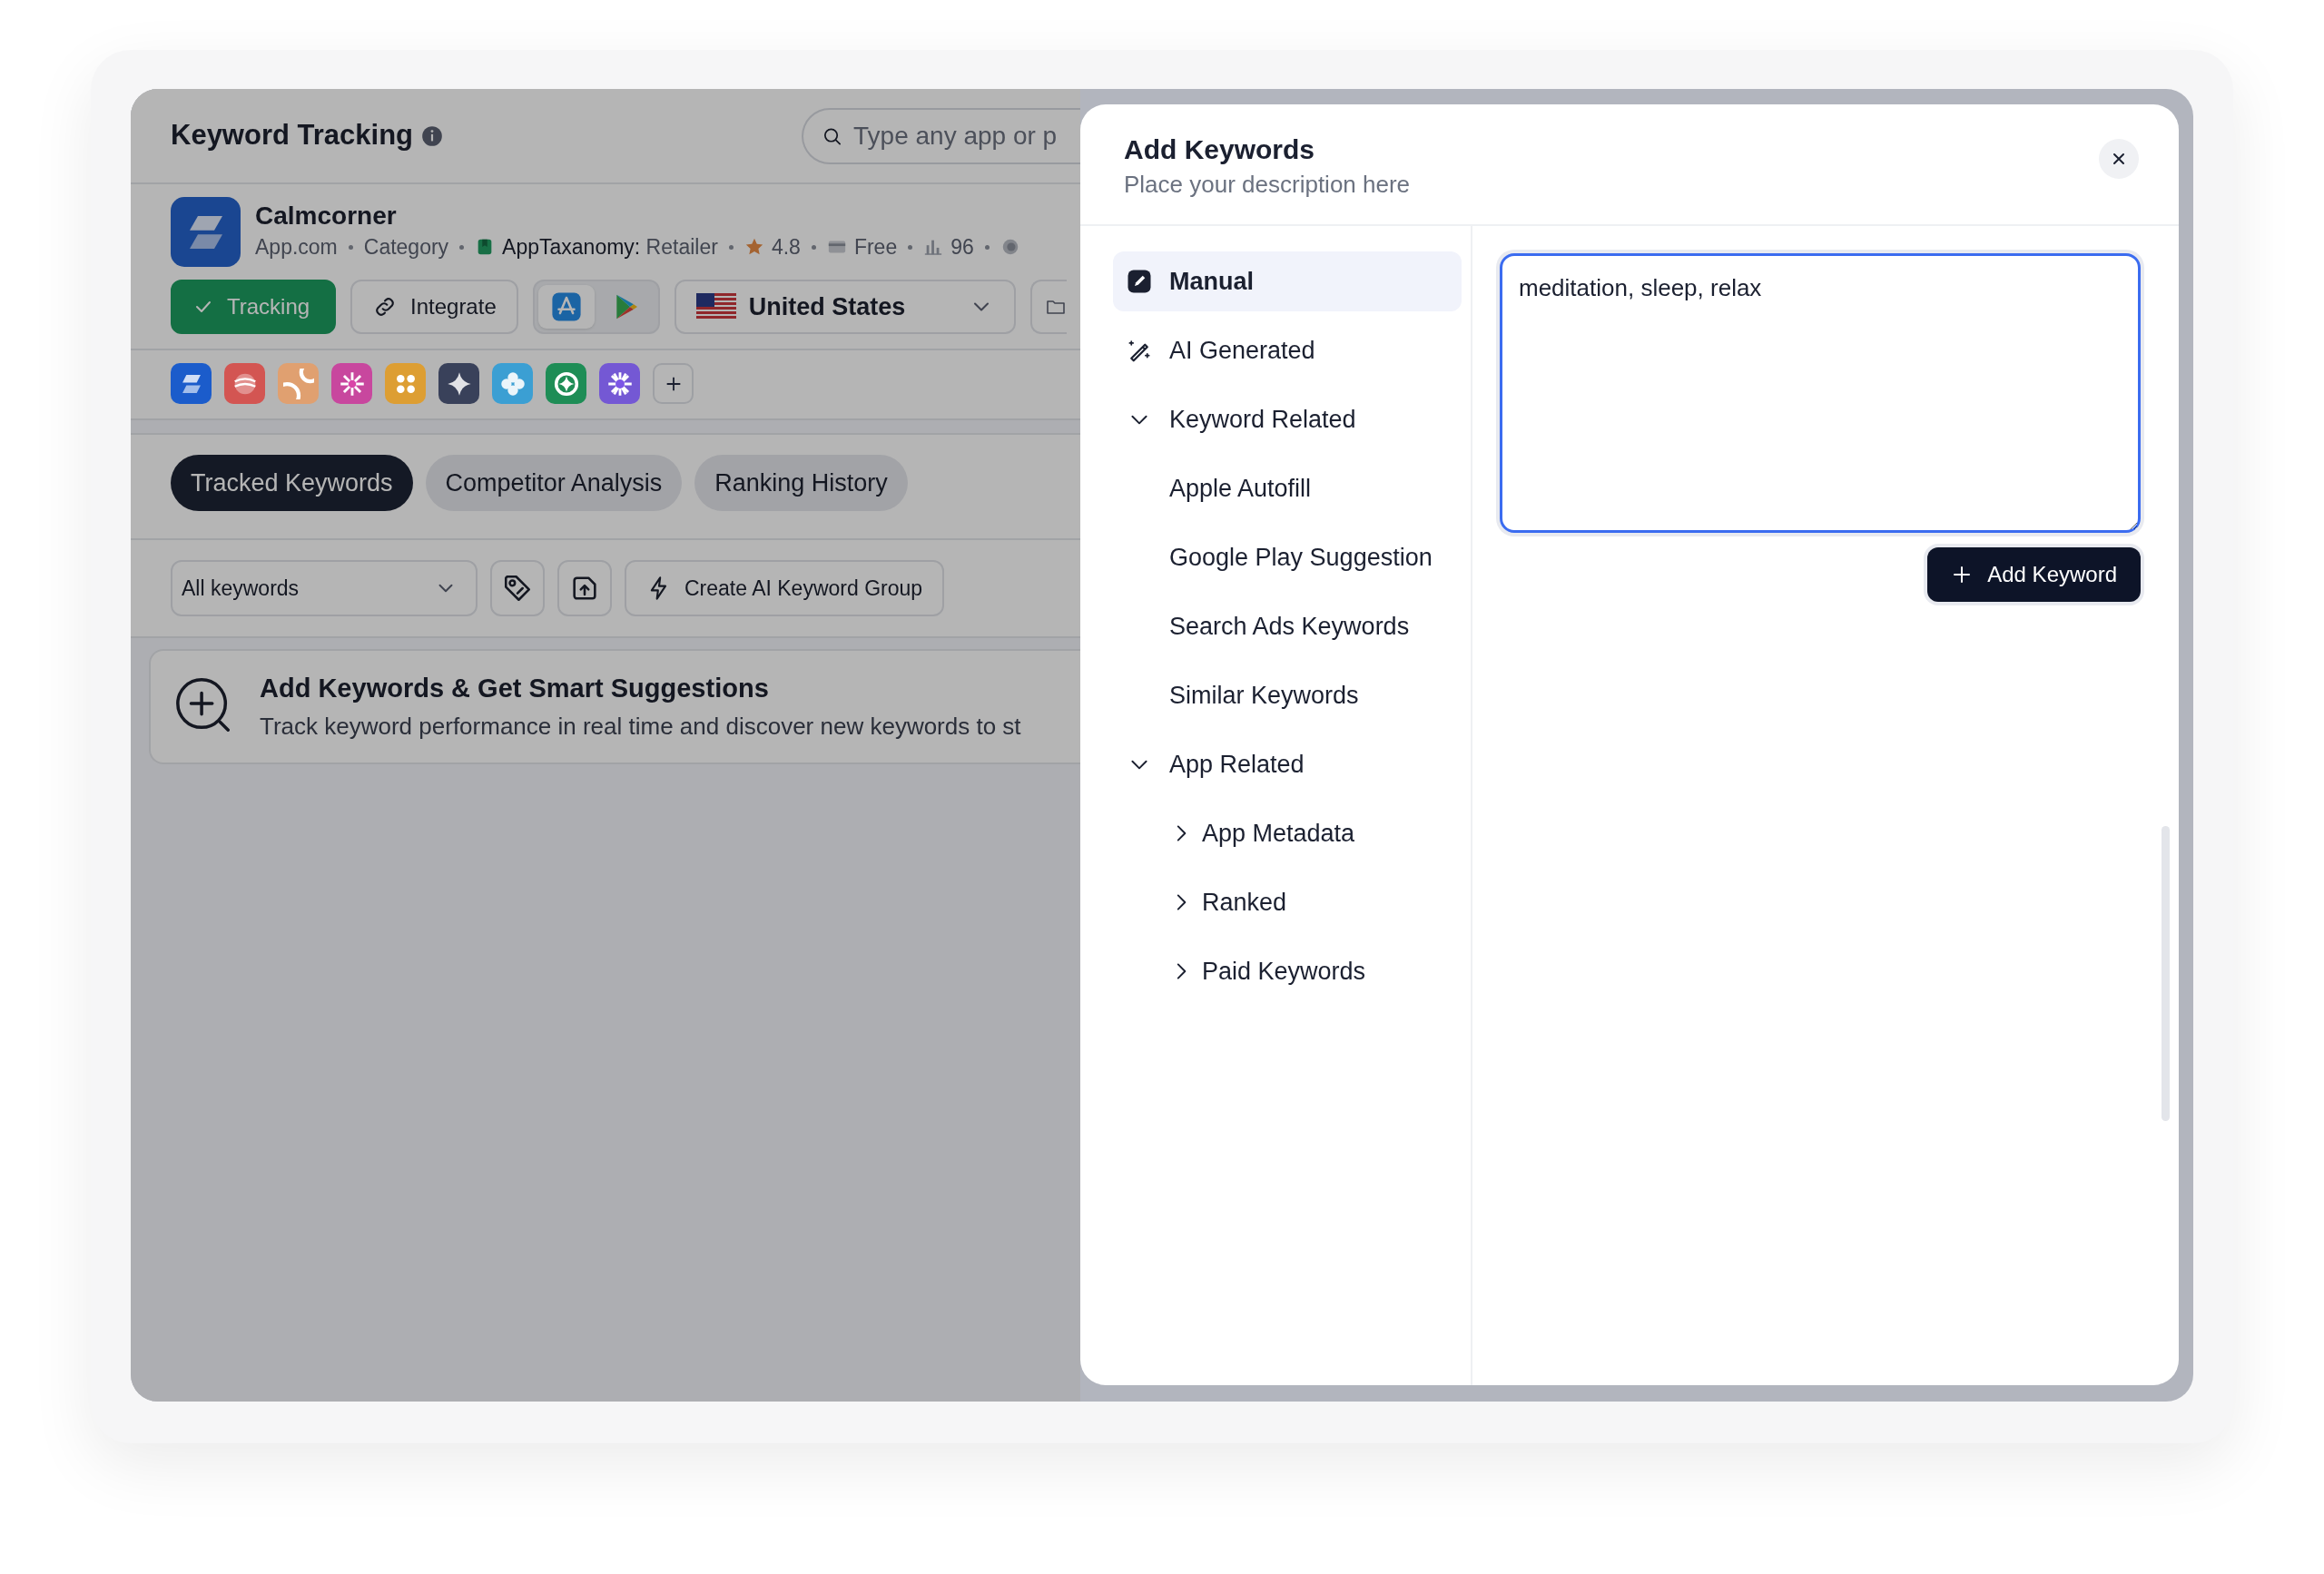 This screenshot has height=1574, width=2324. Describe the element at coordinates (966, 135) in the screenshot. I see `search-input: Type any app or p` at that location.